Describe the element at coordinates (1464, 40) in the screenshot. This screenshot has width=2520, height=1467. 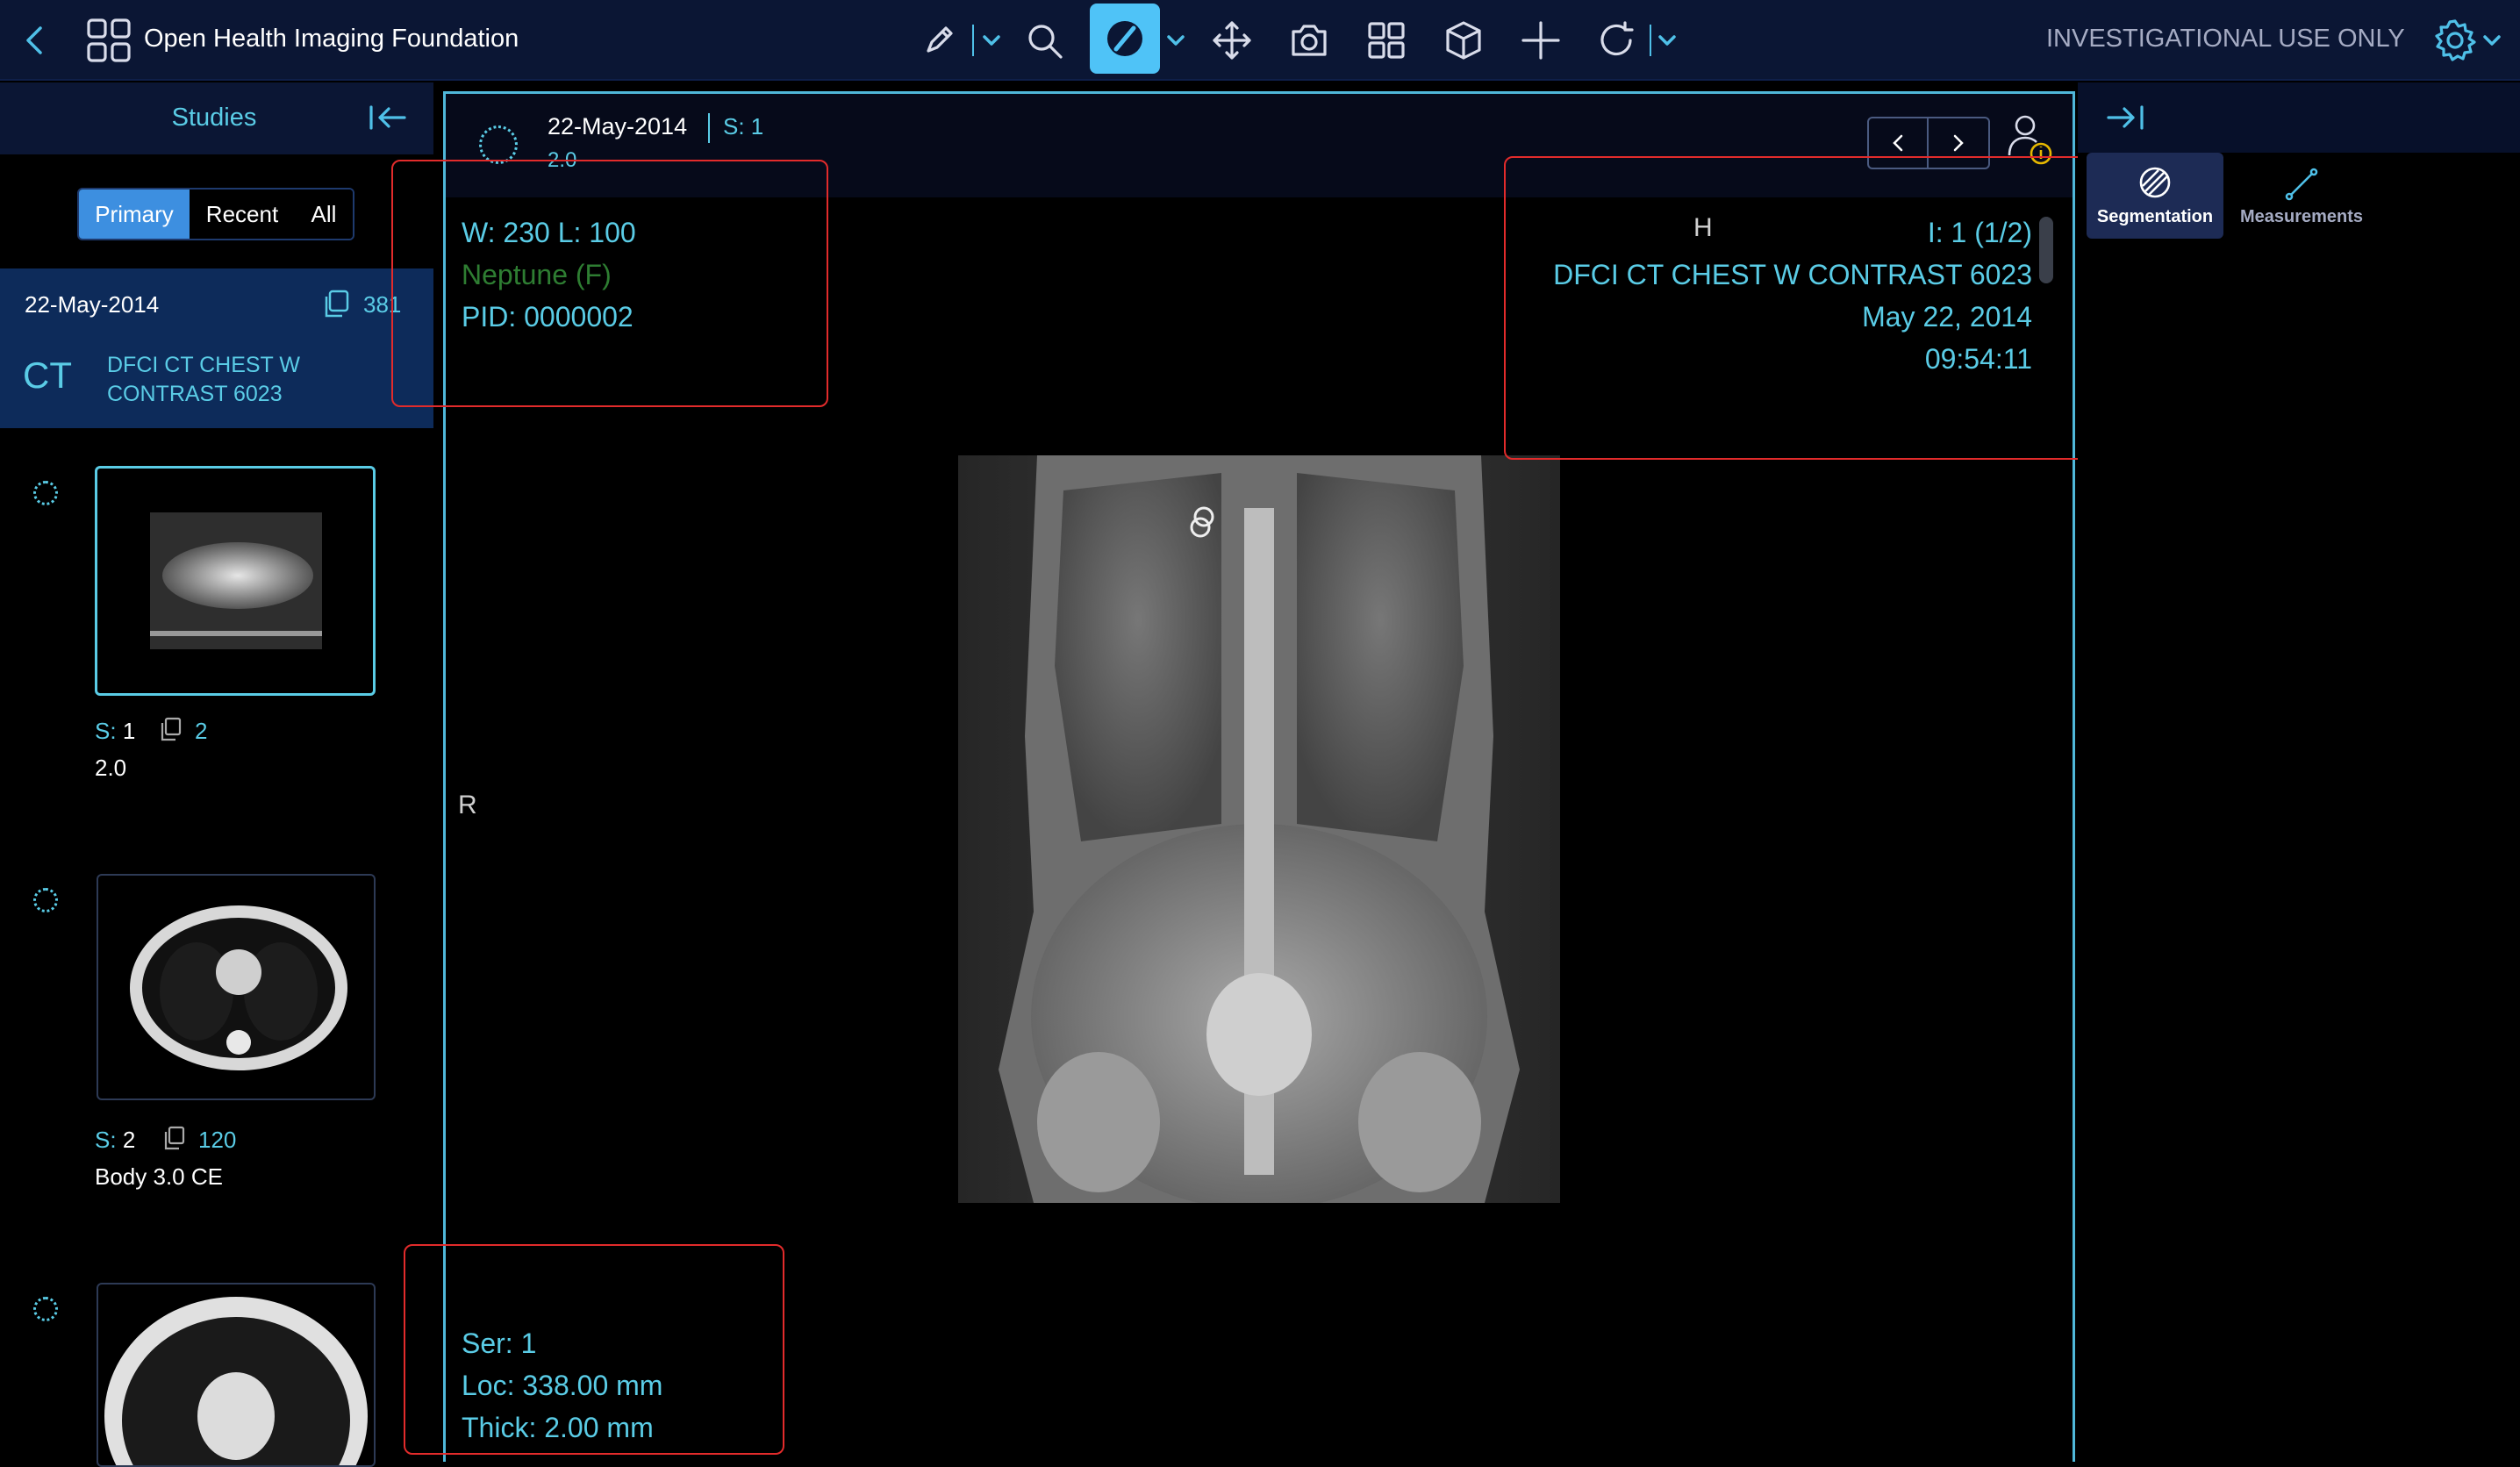
I see `3d-cube-icon` at that location.